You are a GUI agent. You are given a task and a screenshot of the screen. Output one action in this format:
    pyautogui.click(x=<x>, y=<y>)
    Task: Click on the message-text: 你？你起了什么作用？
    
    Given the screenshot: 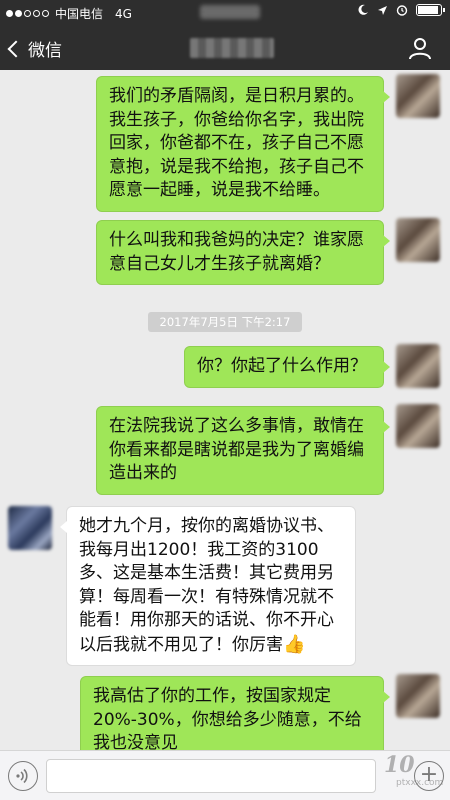 What is the action you would take?
    pyautogui.click(x=282, y=366)
    